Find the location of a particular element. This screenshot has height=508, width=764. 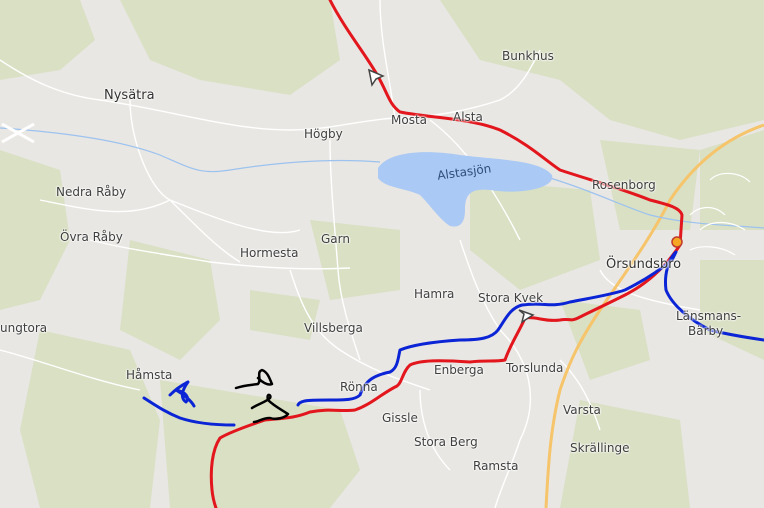

label-mosta: Mosta is located at coordinates (409, 120).